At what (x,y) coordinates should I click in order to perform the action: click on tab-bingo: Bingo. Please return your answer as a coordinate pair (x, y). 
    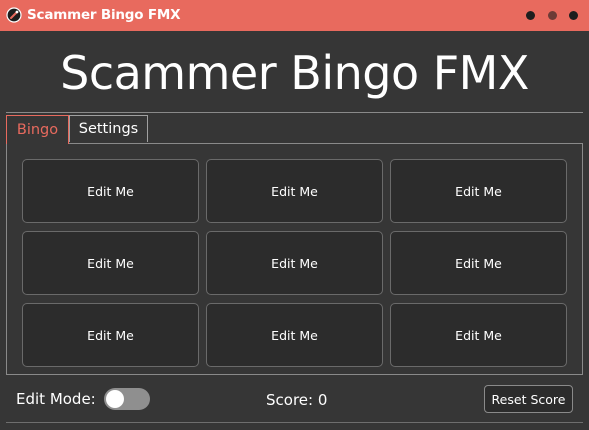
    Looking at the image, I should click on (37, 129).